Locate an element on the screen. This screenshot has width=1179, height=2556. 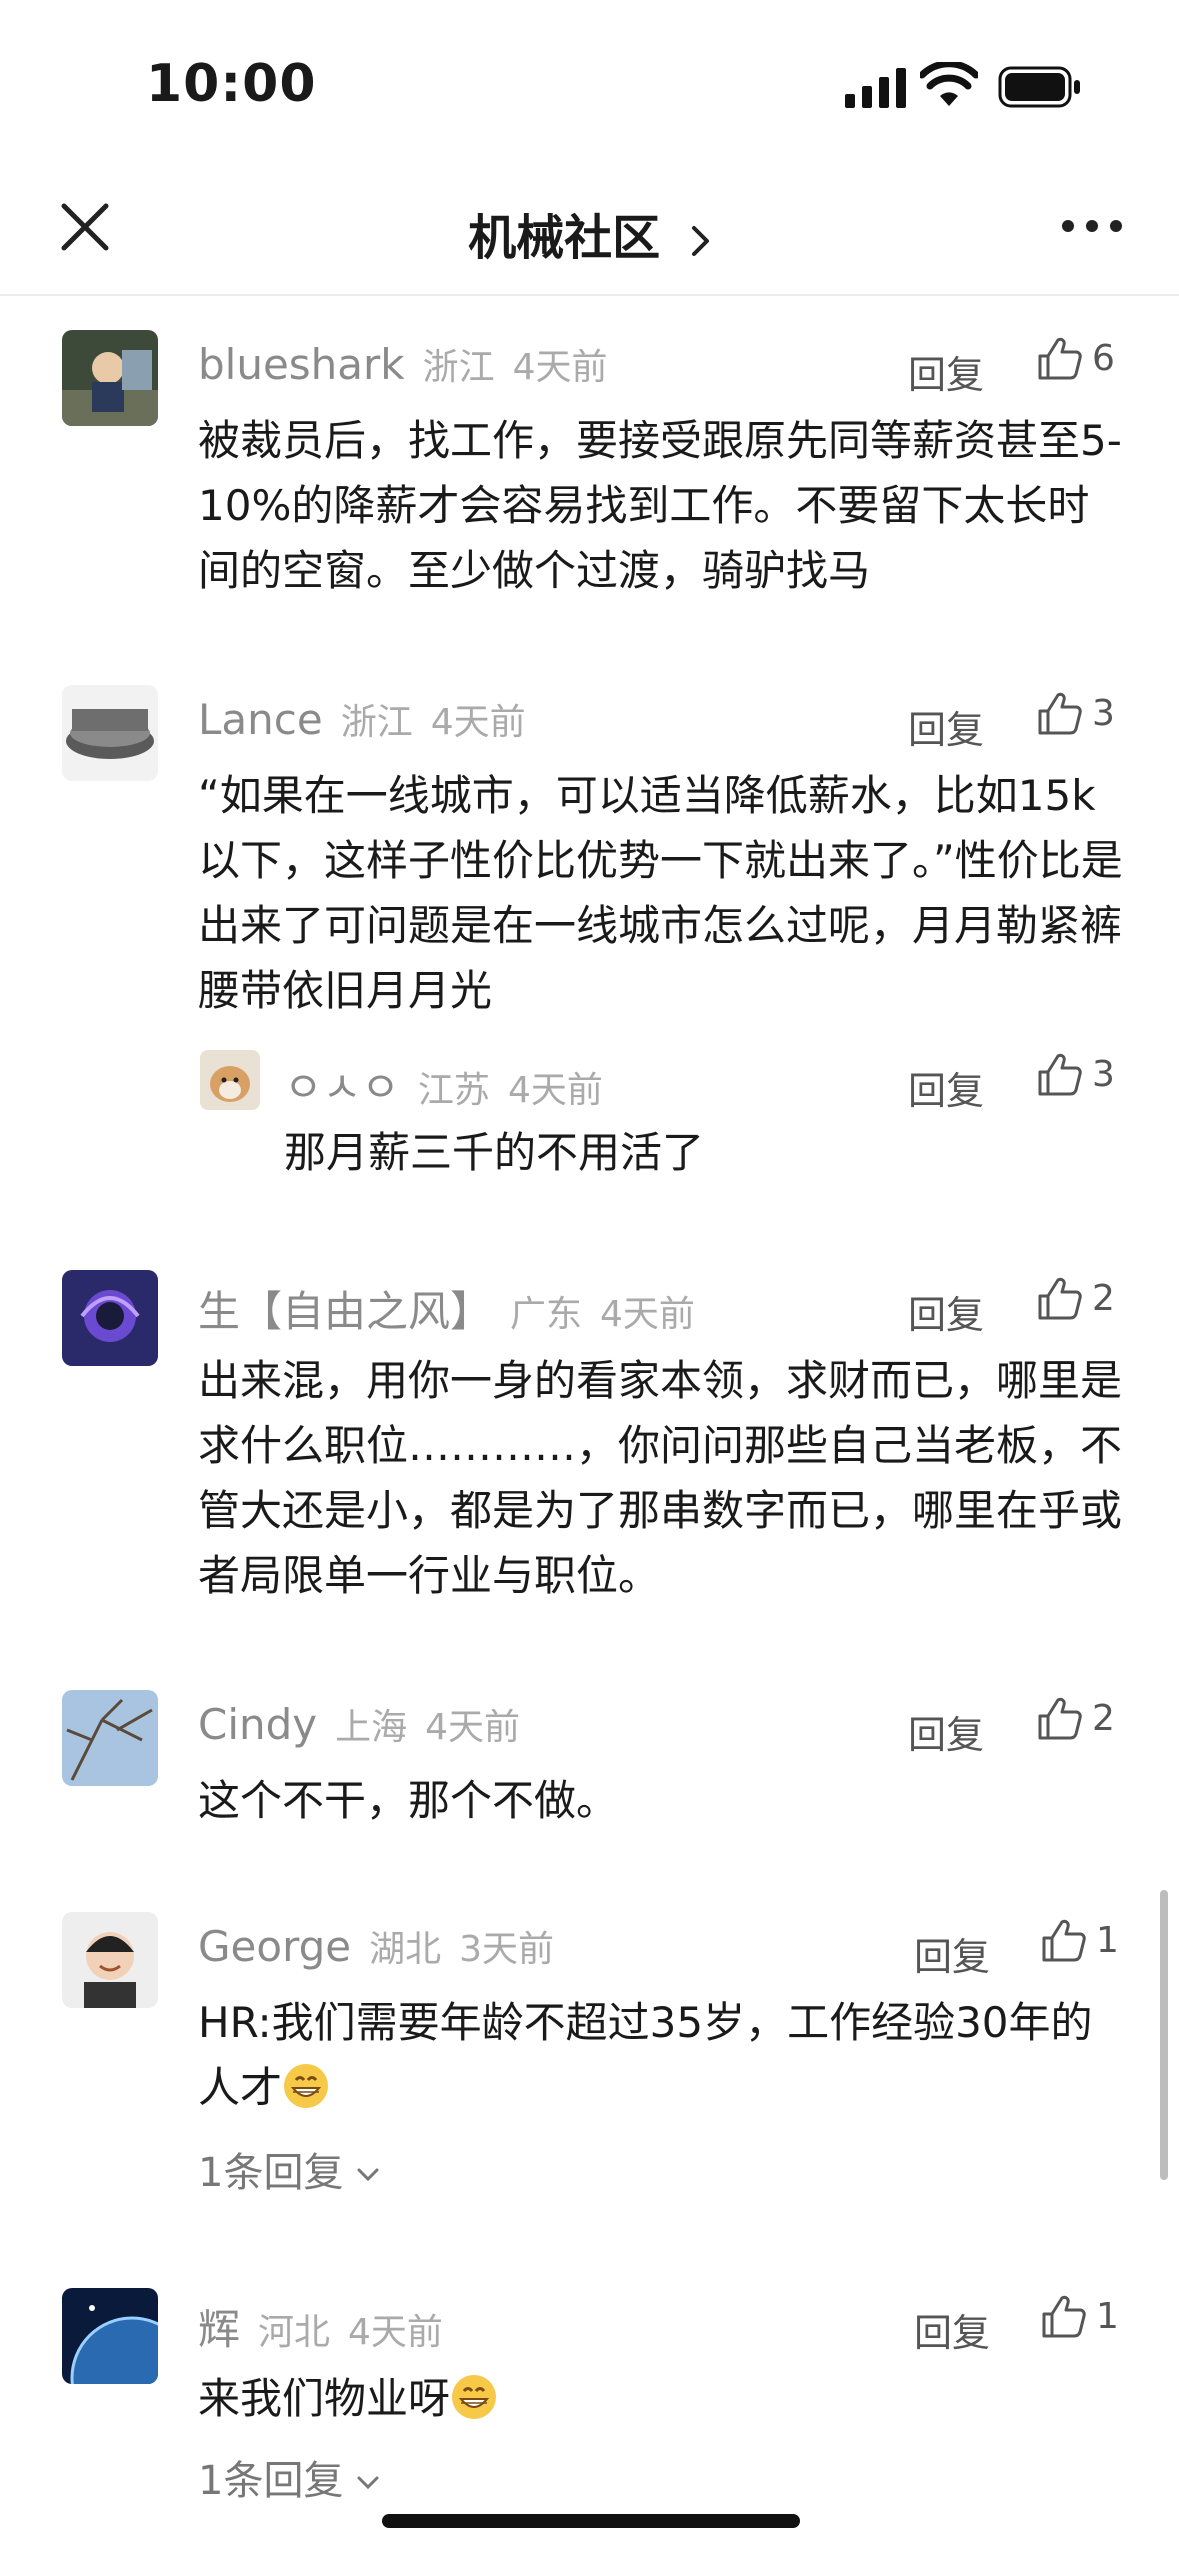
user-name: ㅇㅅㅇ is located at coordinates (342, 1087).